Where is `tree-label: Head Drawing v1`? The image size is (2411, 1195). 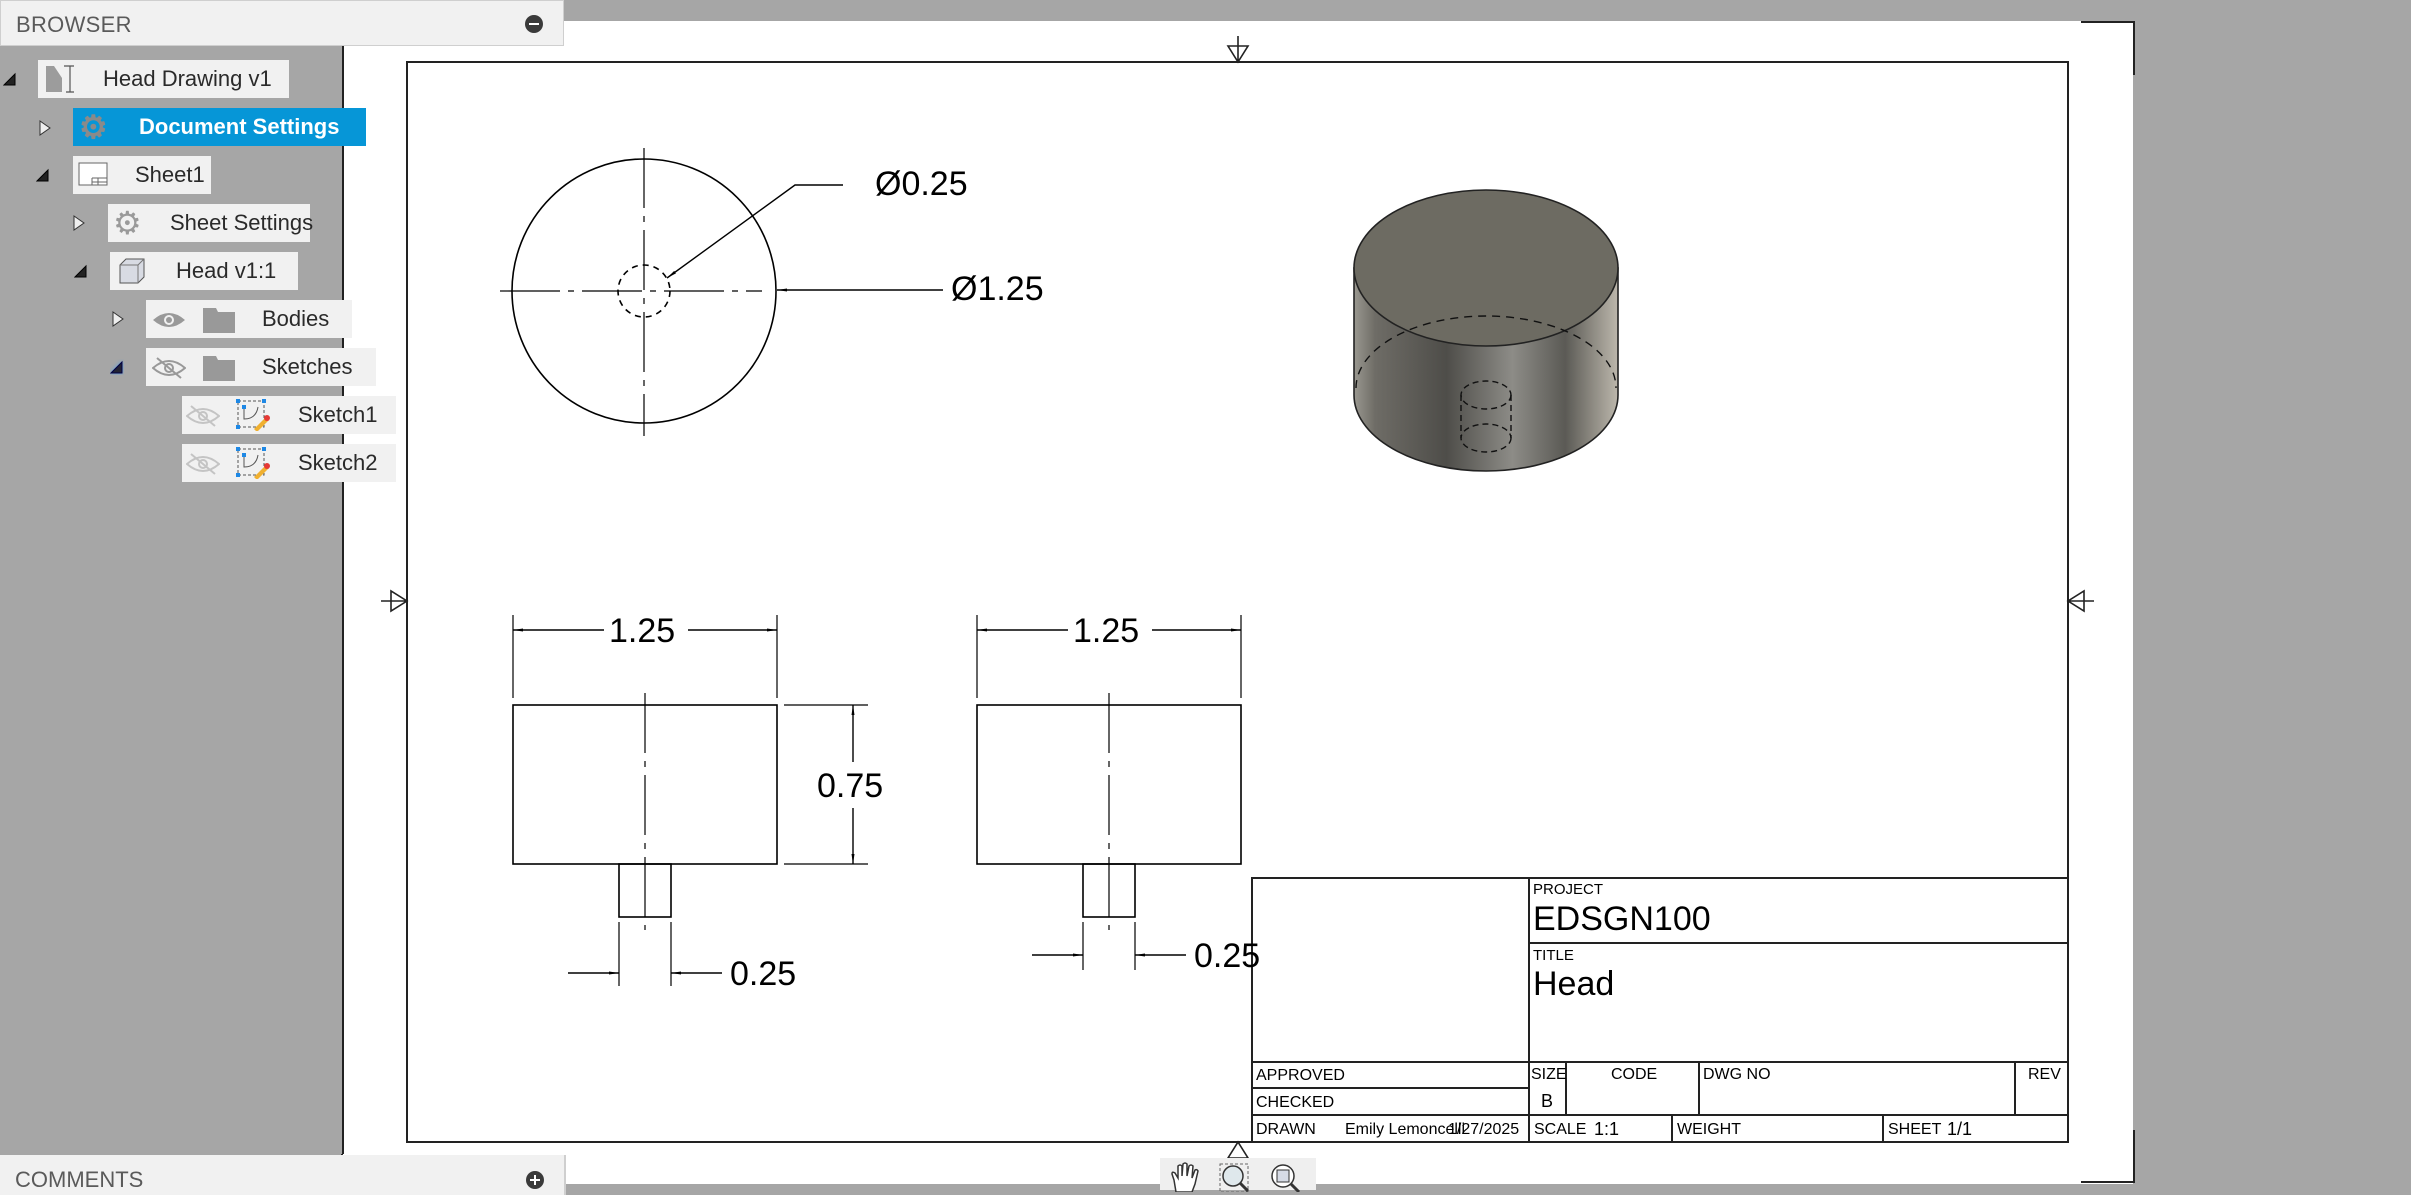
tree-label: Head Drawing v1 is located at coordinates (187, 78).